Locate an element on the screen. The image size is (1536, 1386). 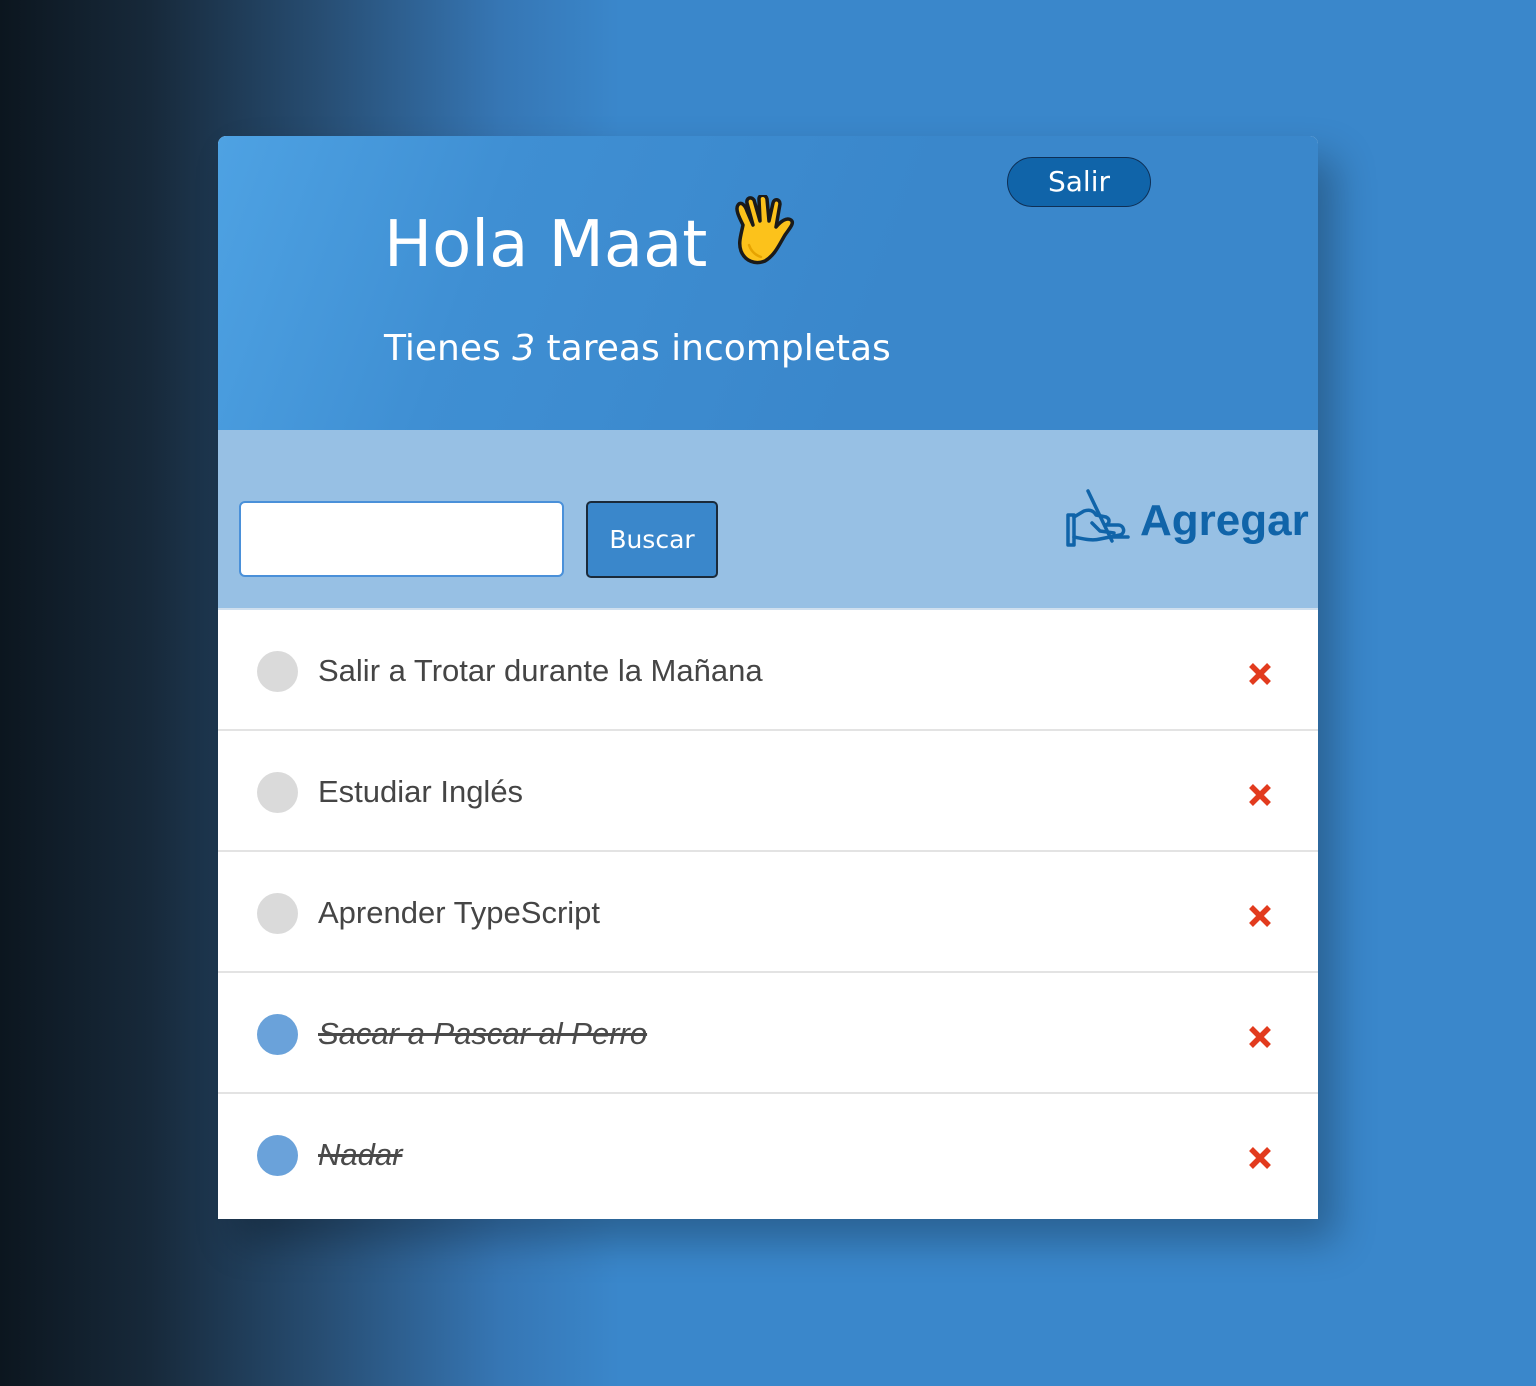
task-text: Salir a Trotar durante la Mañana is located at coordinates (540, 670).